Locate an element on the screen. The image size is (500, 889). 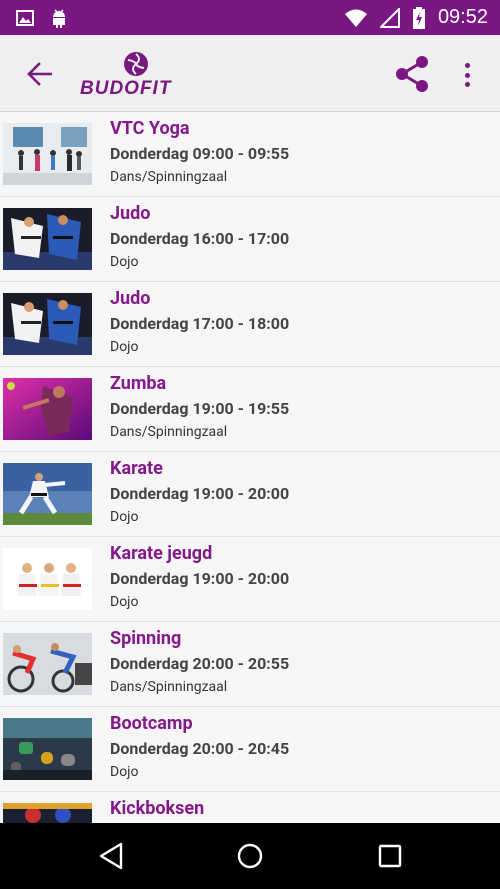
share-button is located at coordinates (412, 74).